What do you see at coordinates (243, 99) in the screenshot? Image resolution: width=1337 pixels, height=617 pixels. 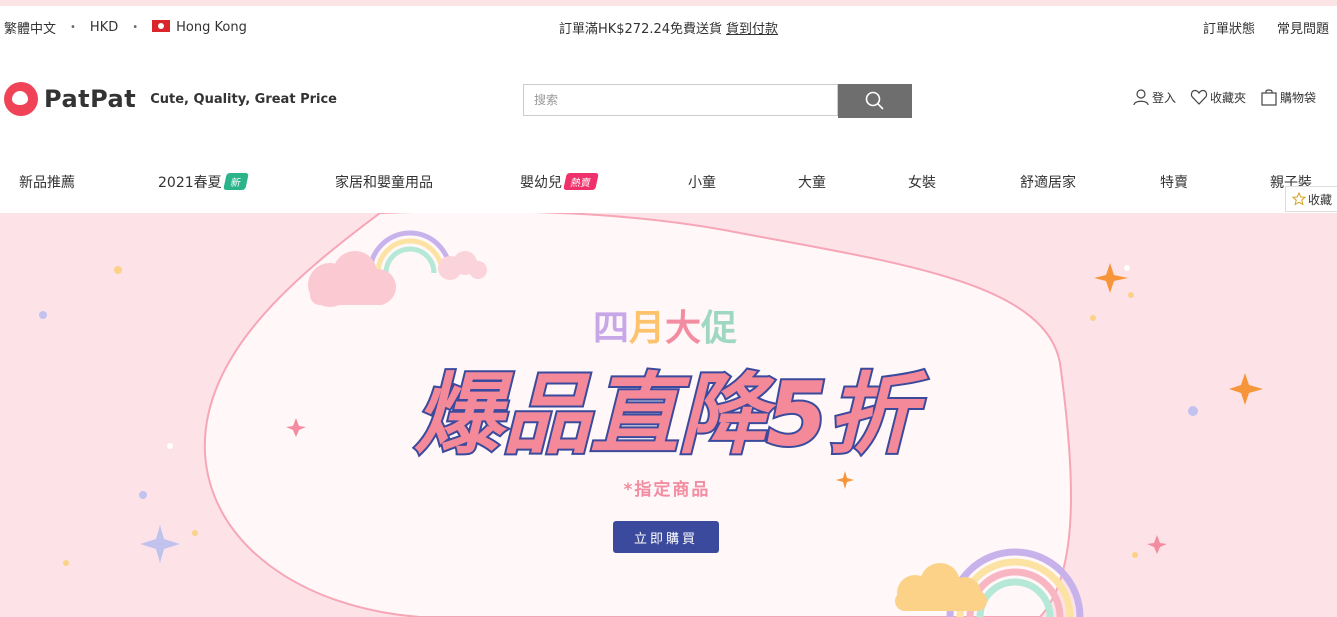 I see `brand-tagline: Cute, Quality, Great Price` at bounding box center [243, 99].